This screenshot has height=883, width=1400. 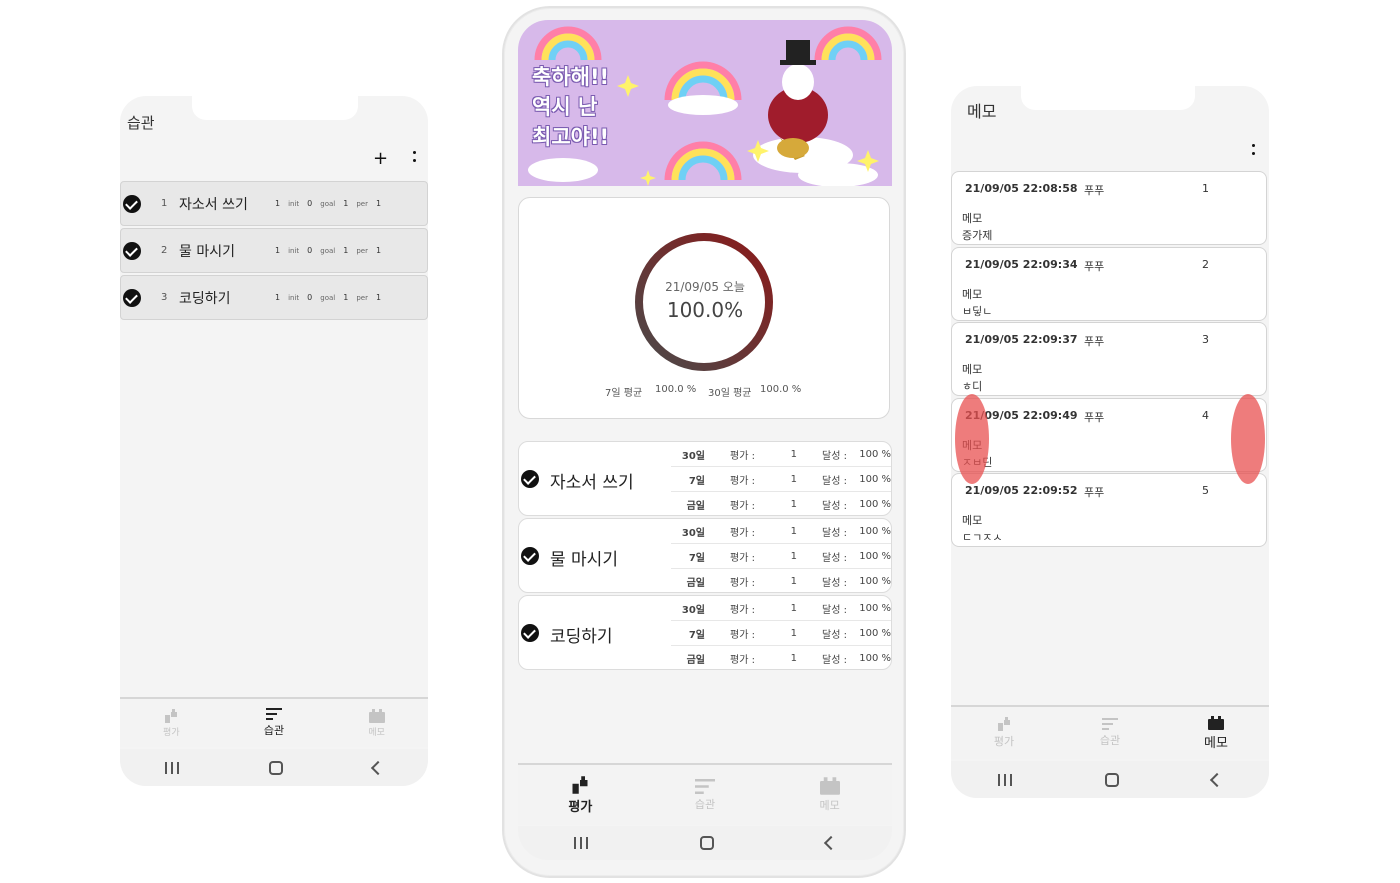 I want to click on memo-number: 5, so click(x=1205, y=490).